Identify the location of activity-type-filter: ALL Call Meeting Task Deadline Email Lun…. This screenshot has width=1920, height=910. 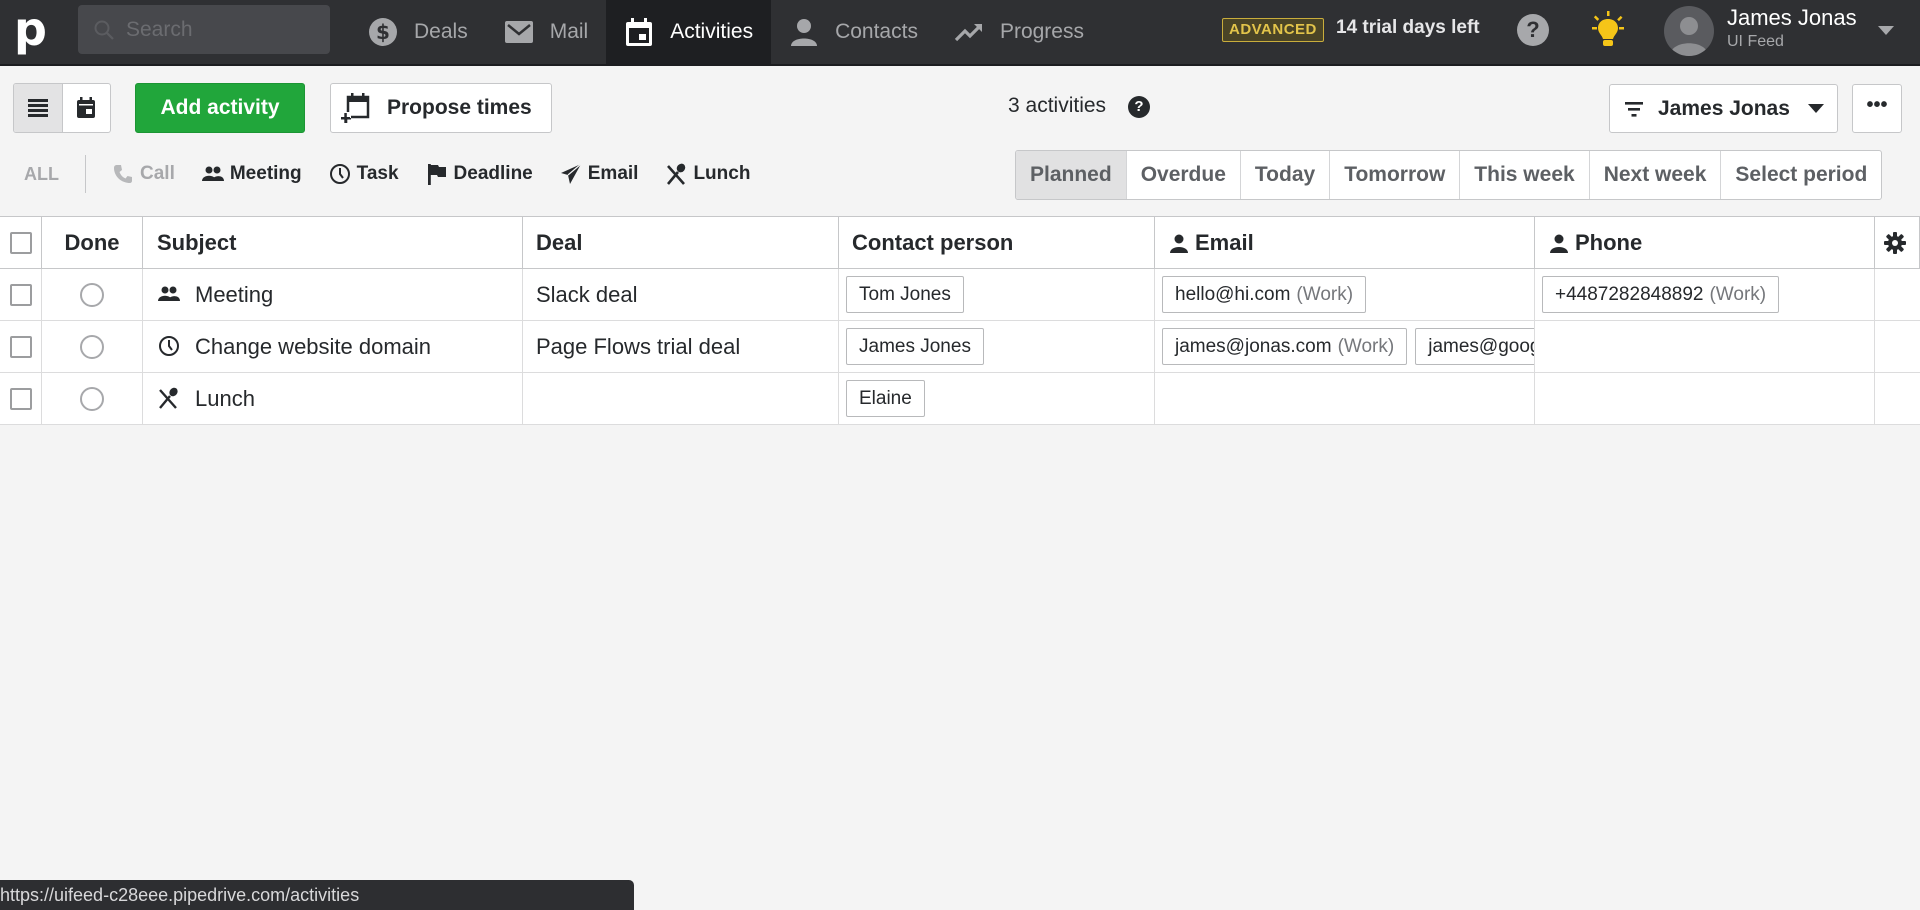
(388, 174).